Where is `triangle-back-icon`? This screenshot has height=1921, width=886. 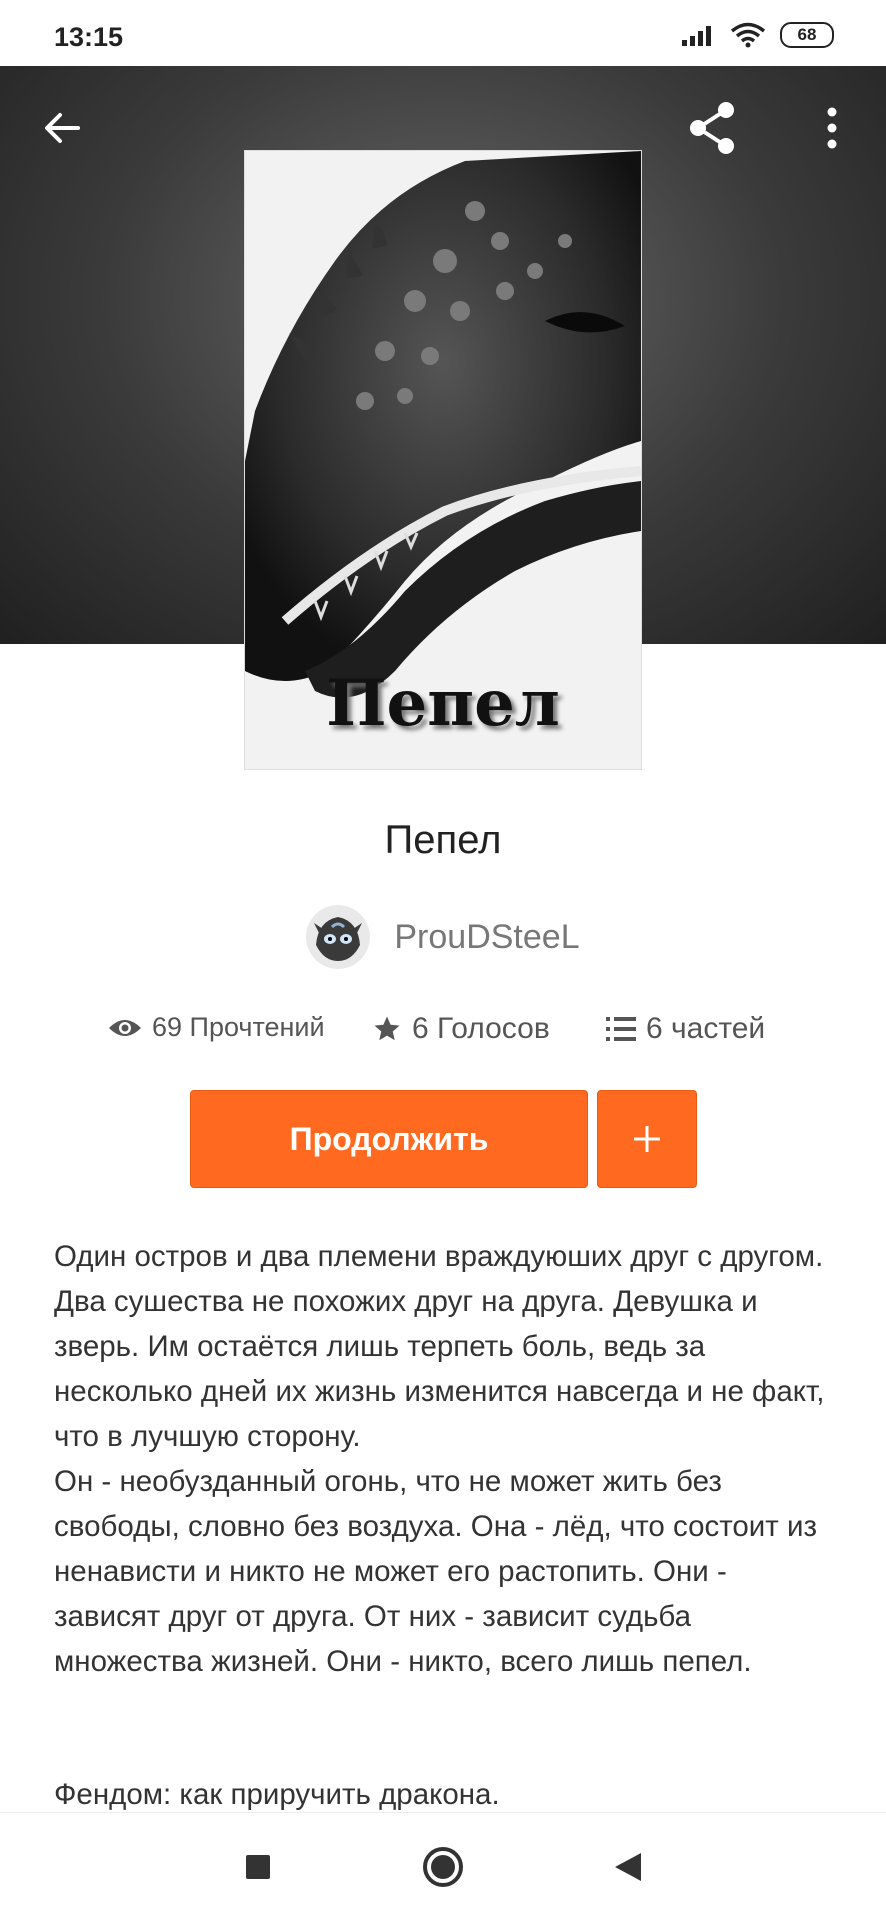 triangle-back-icon is located at coordinates (628, 1867).